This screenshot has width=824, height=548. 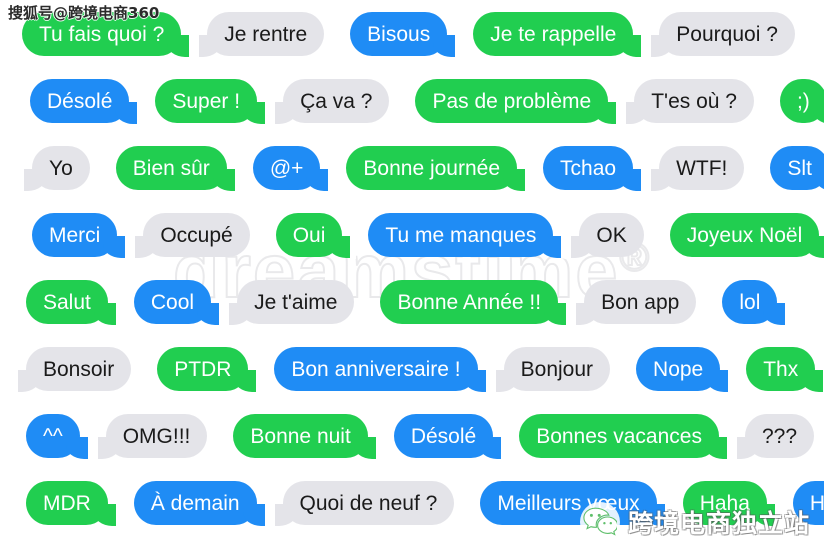 What do you see at coordinates (399, 34) in the screenshot?
I see `message-bubble-label: Bisous` at bounding box center [399, 34].